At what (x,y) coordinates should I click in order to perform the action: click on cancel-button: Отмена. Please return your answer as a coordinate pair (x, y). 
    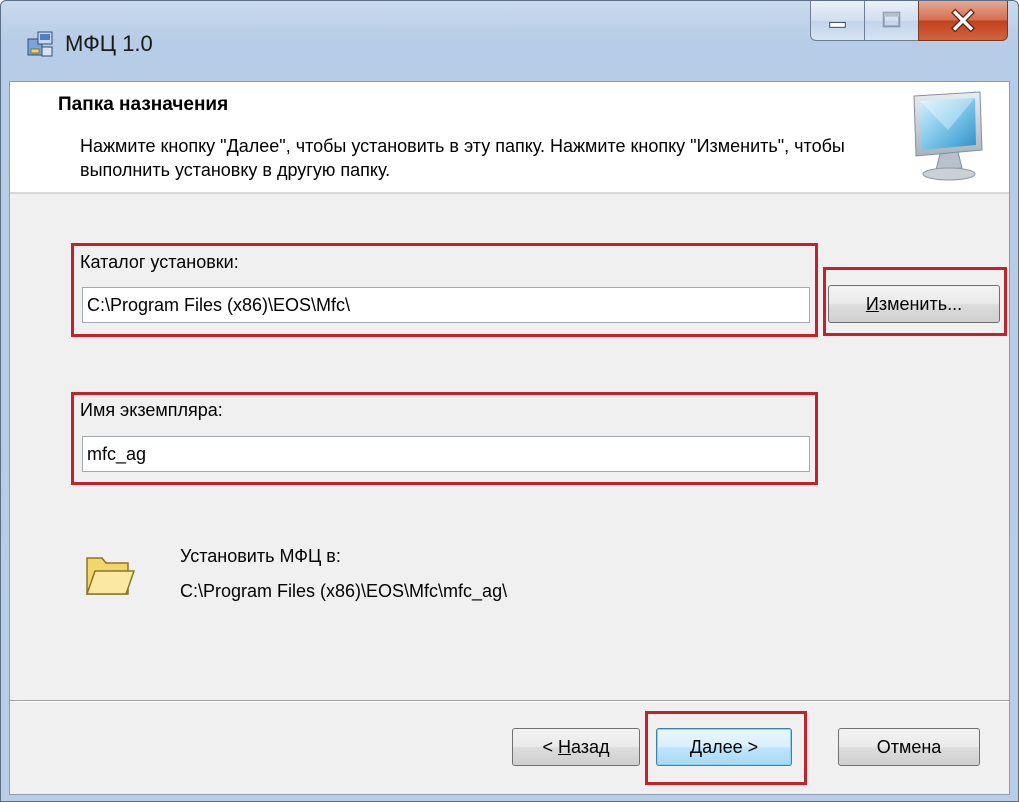
    Looking at the image, I should click on (909, 747).